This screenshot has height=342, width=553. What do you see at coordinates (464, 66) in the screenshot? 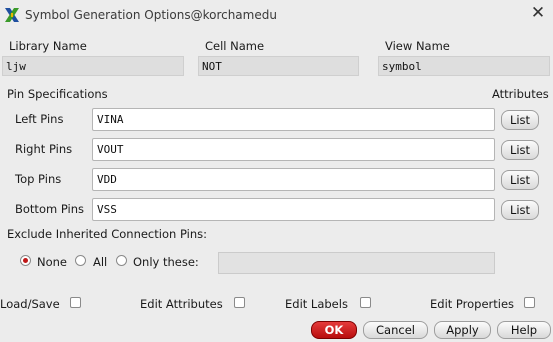
I see `view-name-field: symbol` at bounding box center [464, 66].